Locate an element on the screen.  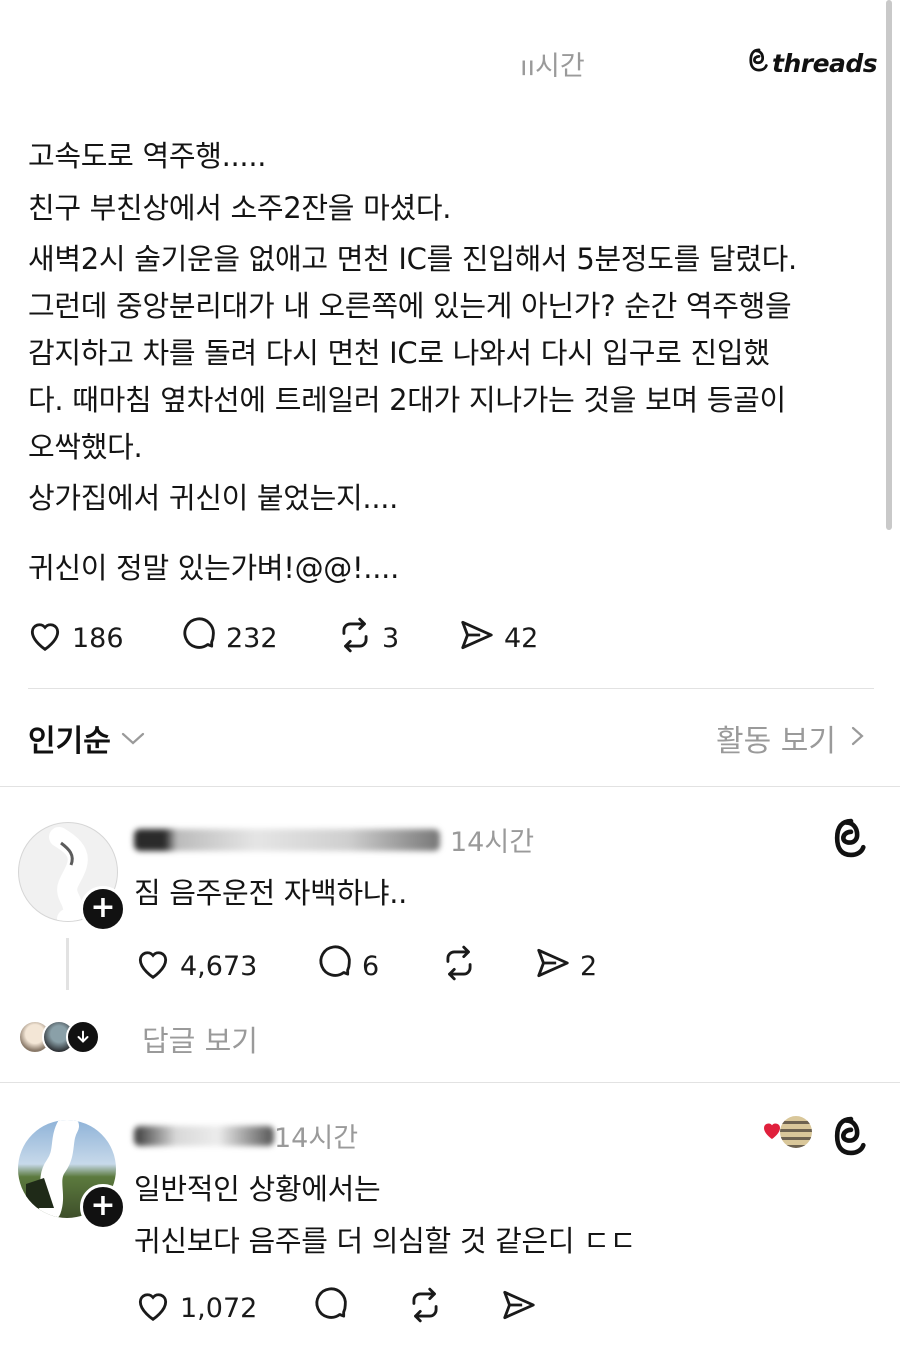
share-count: 42 is located at coordinates (521, 638).